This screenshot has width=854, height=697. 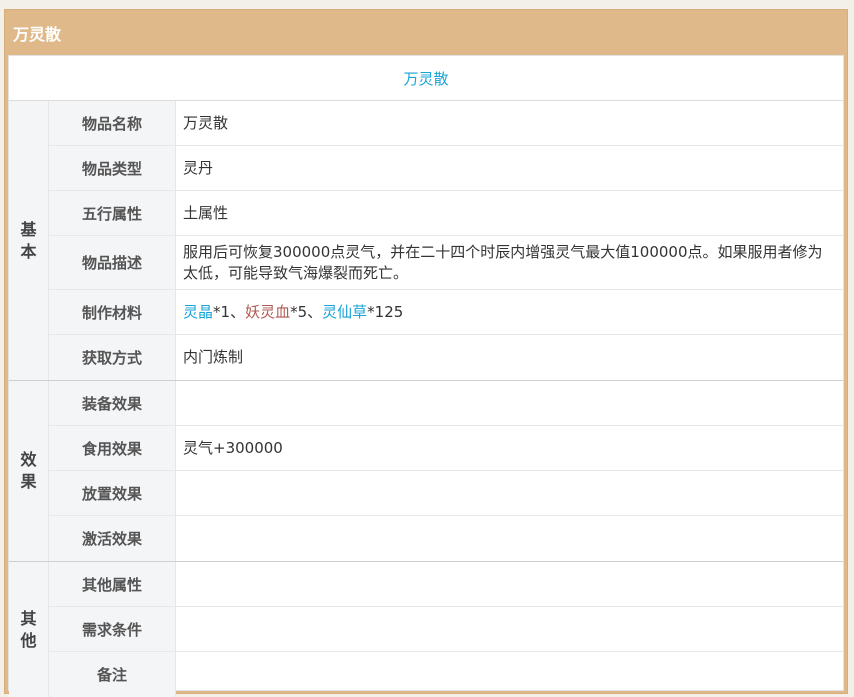 What do you see at coordinates (206, 212) in the screenshot?
I see `row-value: 土属性` at bounding box center [206, 212].